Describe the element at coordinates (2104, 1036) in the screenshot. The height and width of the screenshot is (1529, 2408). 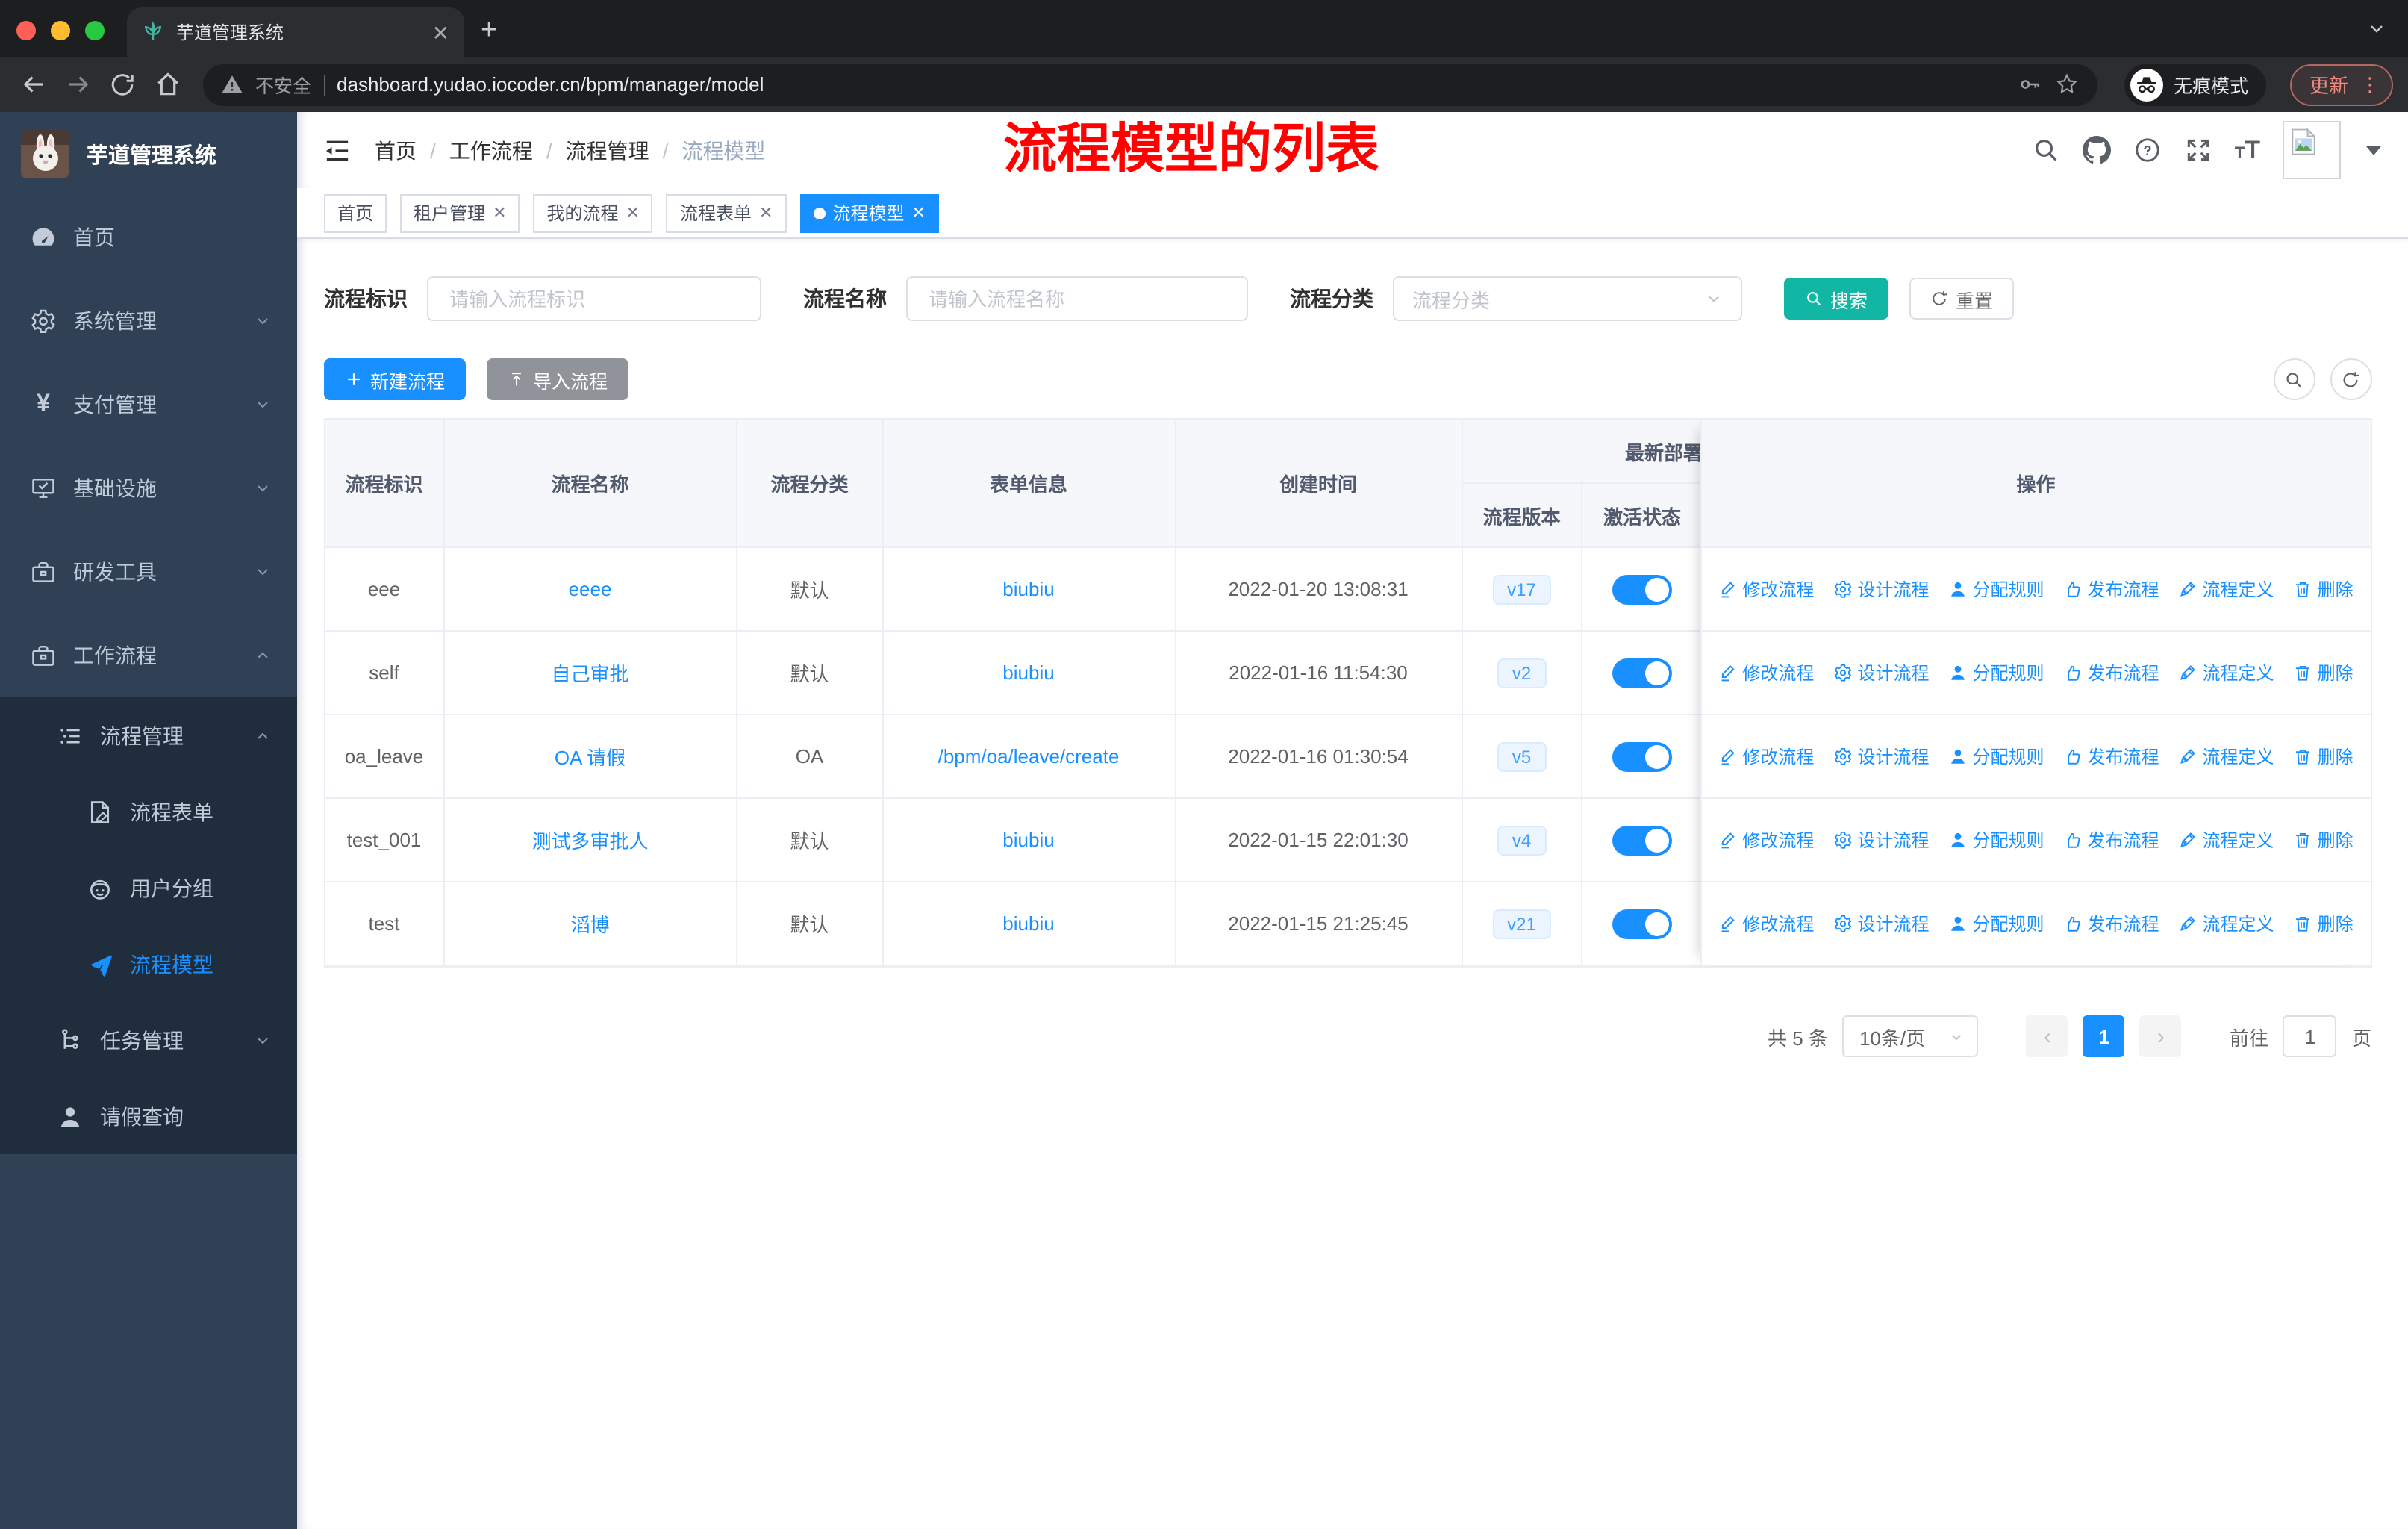
I see `page-number-1: 1` at that location.